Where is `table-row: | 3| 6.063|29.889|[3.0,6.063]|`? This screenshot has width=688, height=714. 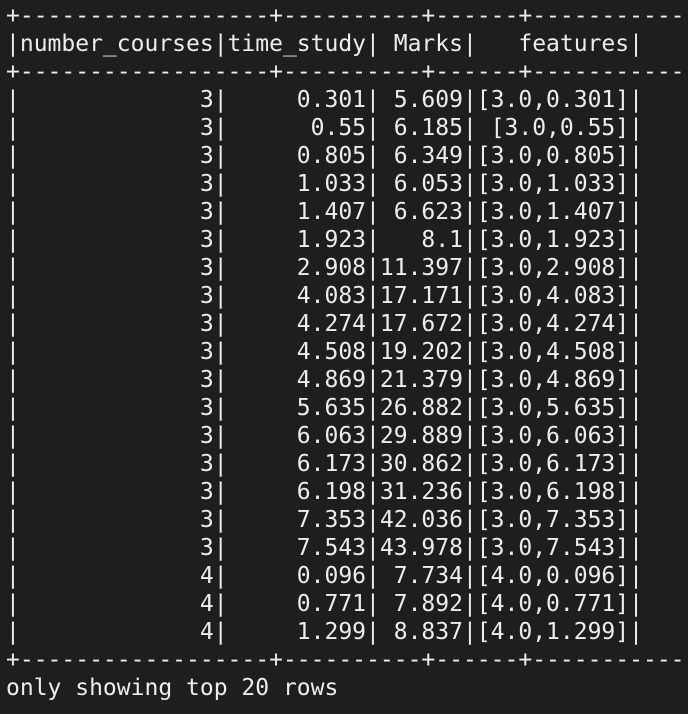 table-row: | 3| 6.063|29.889|[3.0,6.063]| is located at coordinates (324, 436).